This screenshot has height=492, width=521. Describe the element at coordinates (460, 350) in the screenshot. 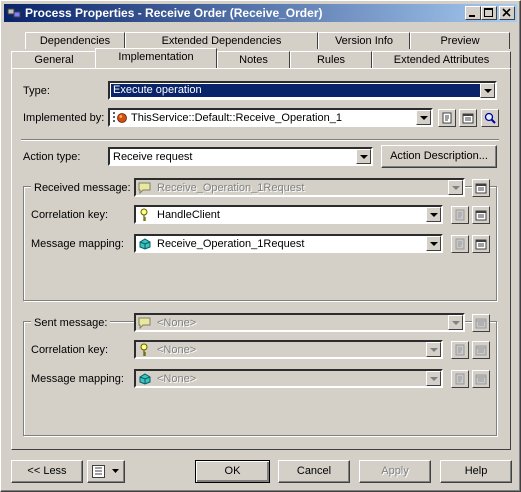

I see `sent-correlation-create-button` at that location.